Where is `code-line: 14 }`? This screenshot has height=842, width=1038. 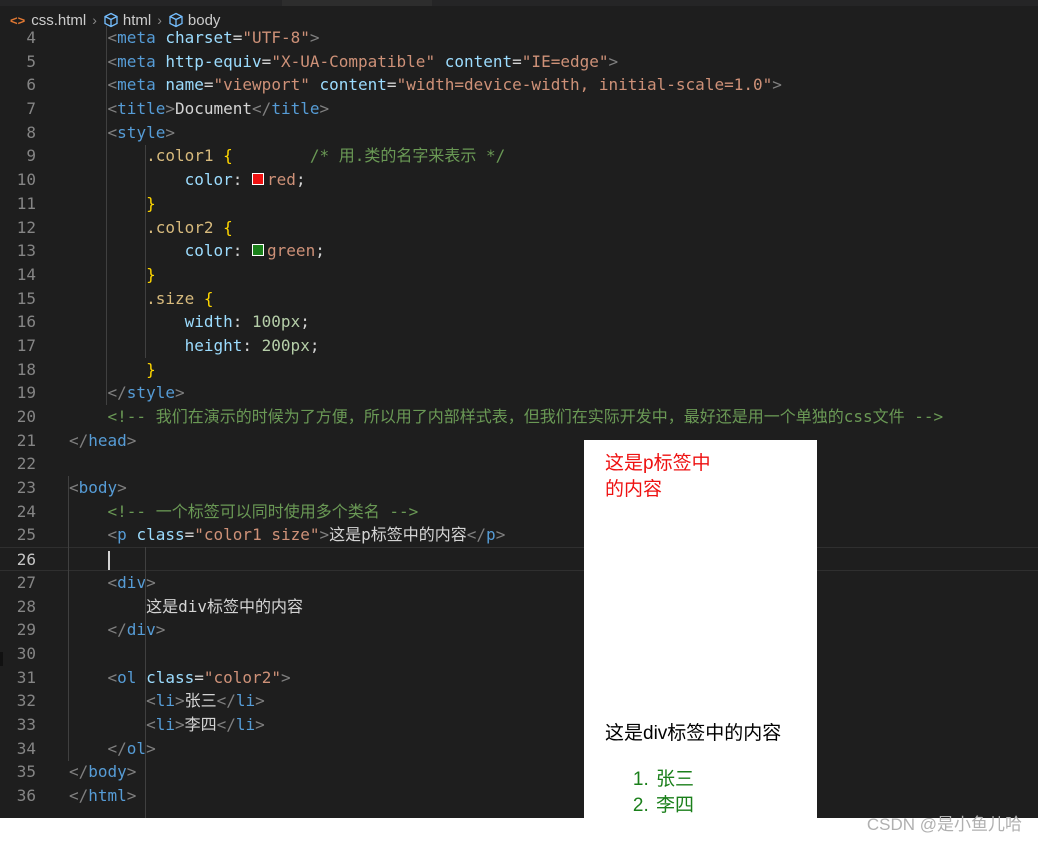
code-line: 14 } is located at coordinates (519, 275).